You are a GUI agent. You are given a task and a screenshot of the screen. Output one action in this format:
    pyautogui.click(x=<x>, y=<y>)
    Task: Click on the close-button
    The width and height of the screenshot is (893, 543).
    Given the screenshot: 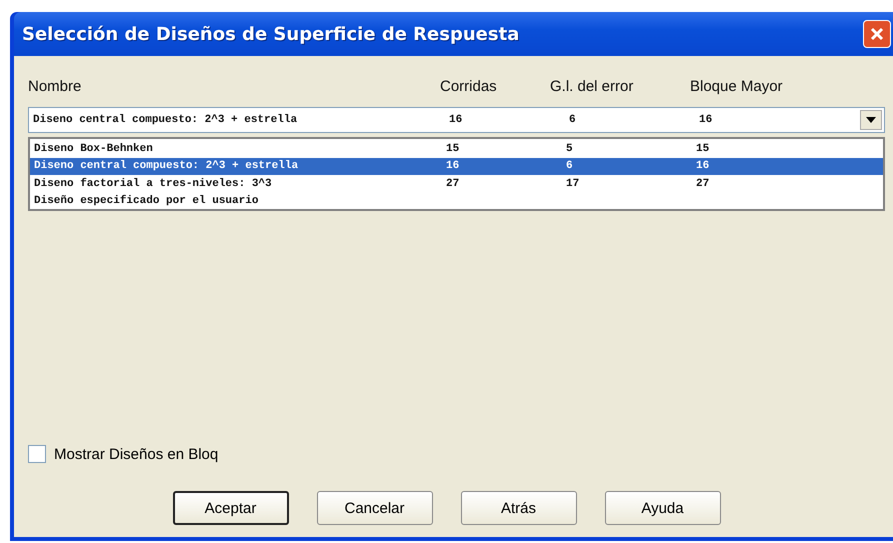 What is the action you would take?
    pyautogui.click(x=877, y=34)
    